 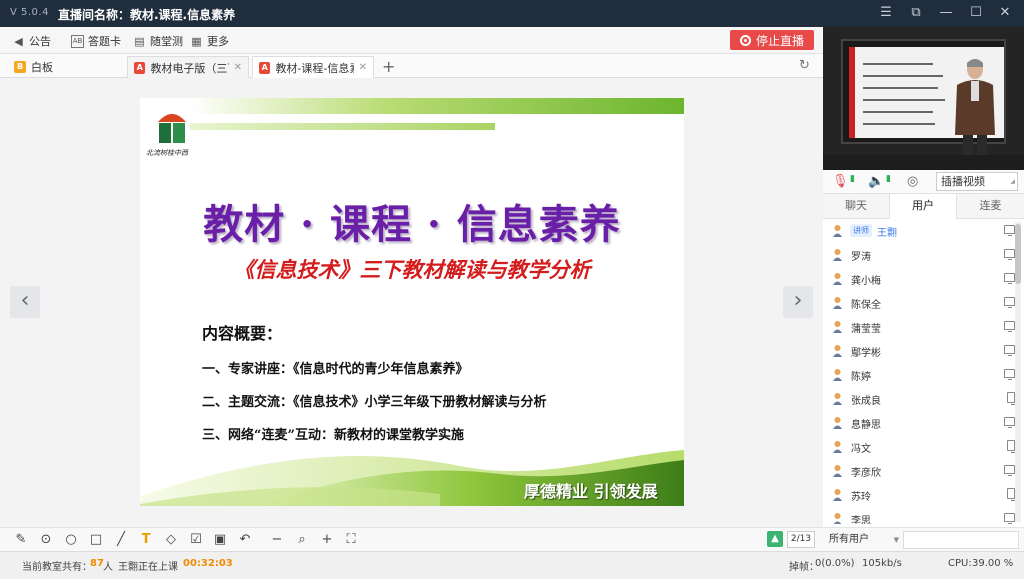 What do you see at coordinates (919, 495) in the screenshot?
I see `user-row: 苏玲` at bounding box center [919, 495].